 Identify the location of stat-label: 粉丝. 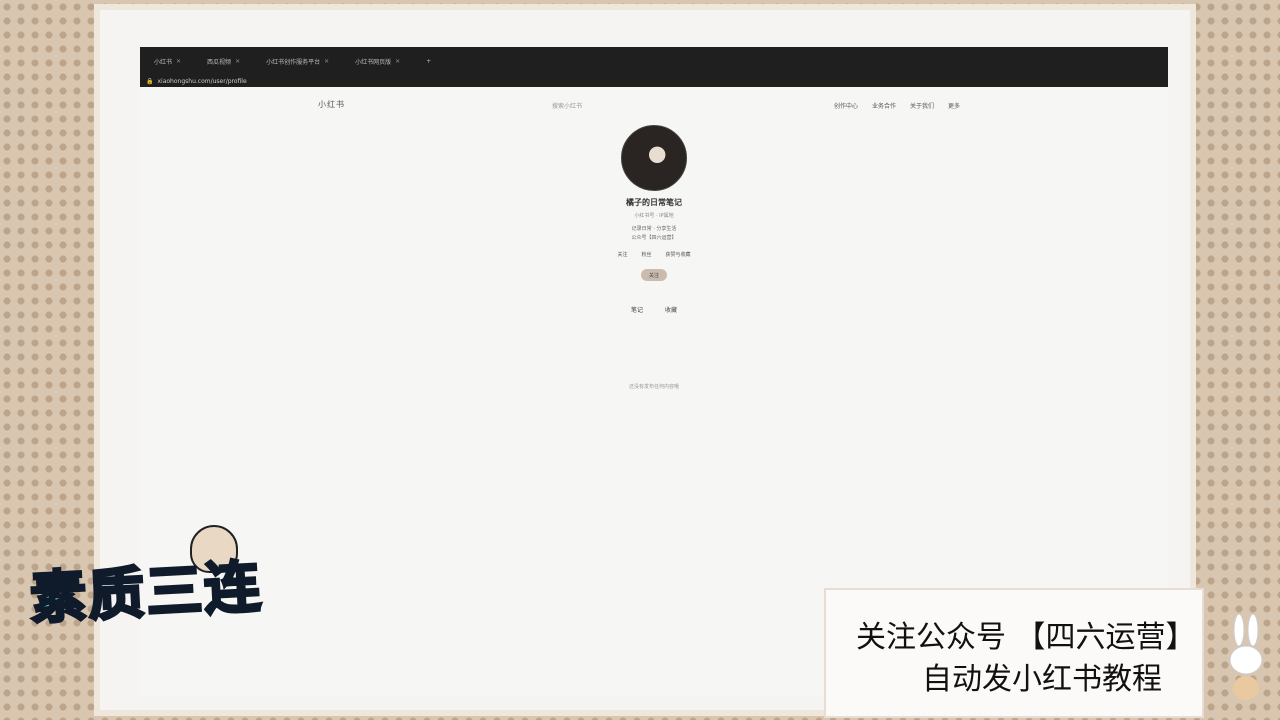
(646, 255).